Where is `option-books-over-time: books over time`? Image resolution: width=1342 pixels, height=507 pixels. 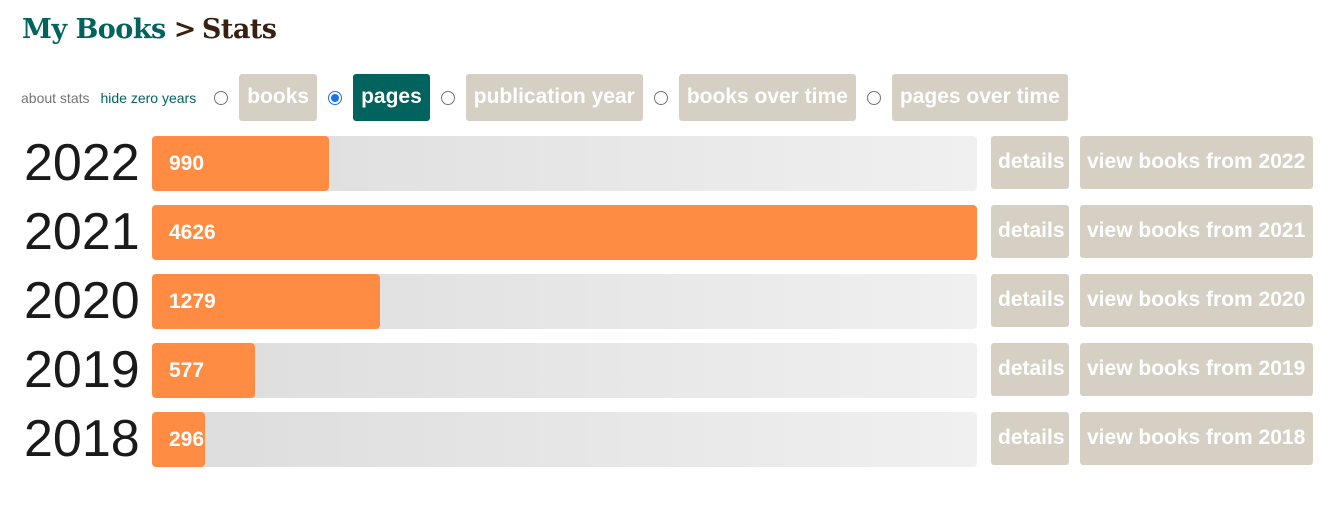 option-books-over-time: books over time is located at coordinates (754, 97).